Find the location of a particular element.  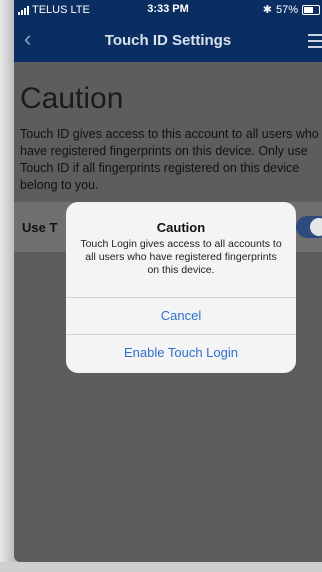

navigation-bar: ‹ Touch ID Settings is located at coordinates (168, 41).